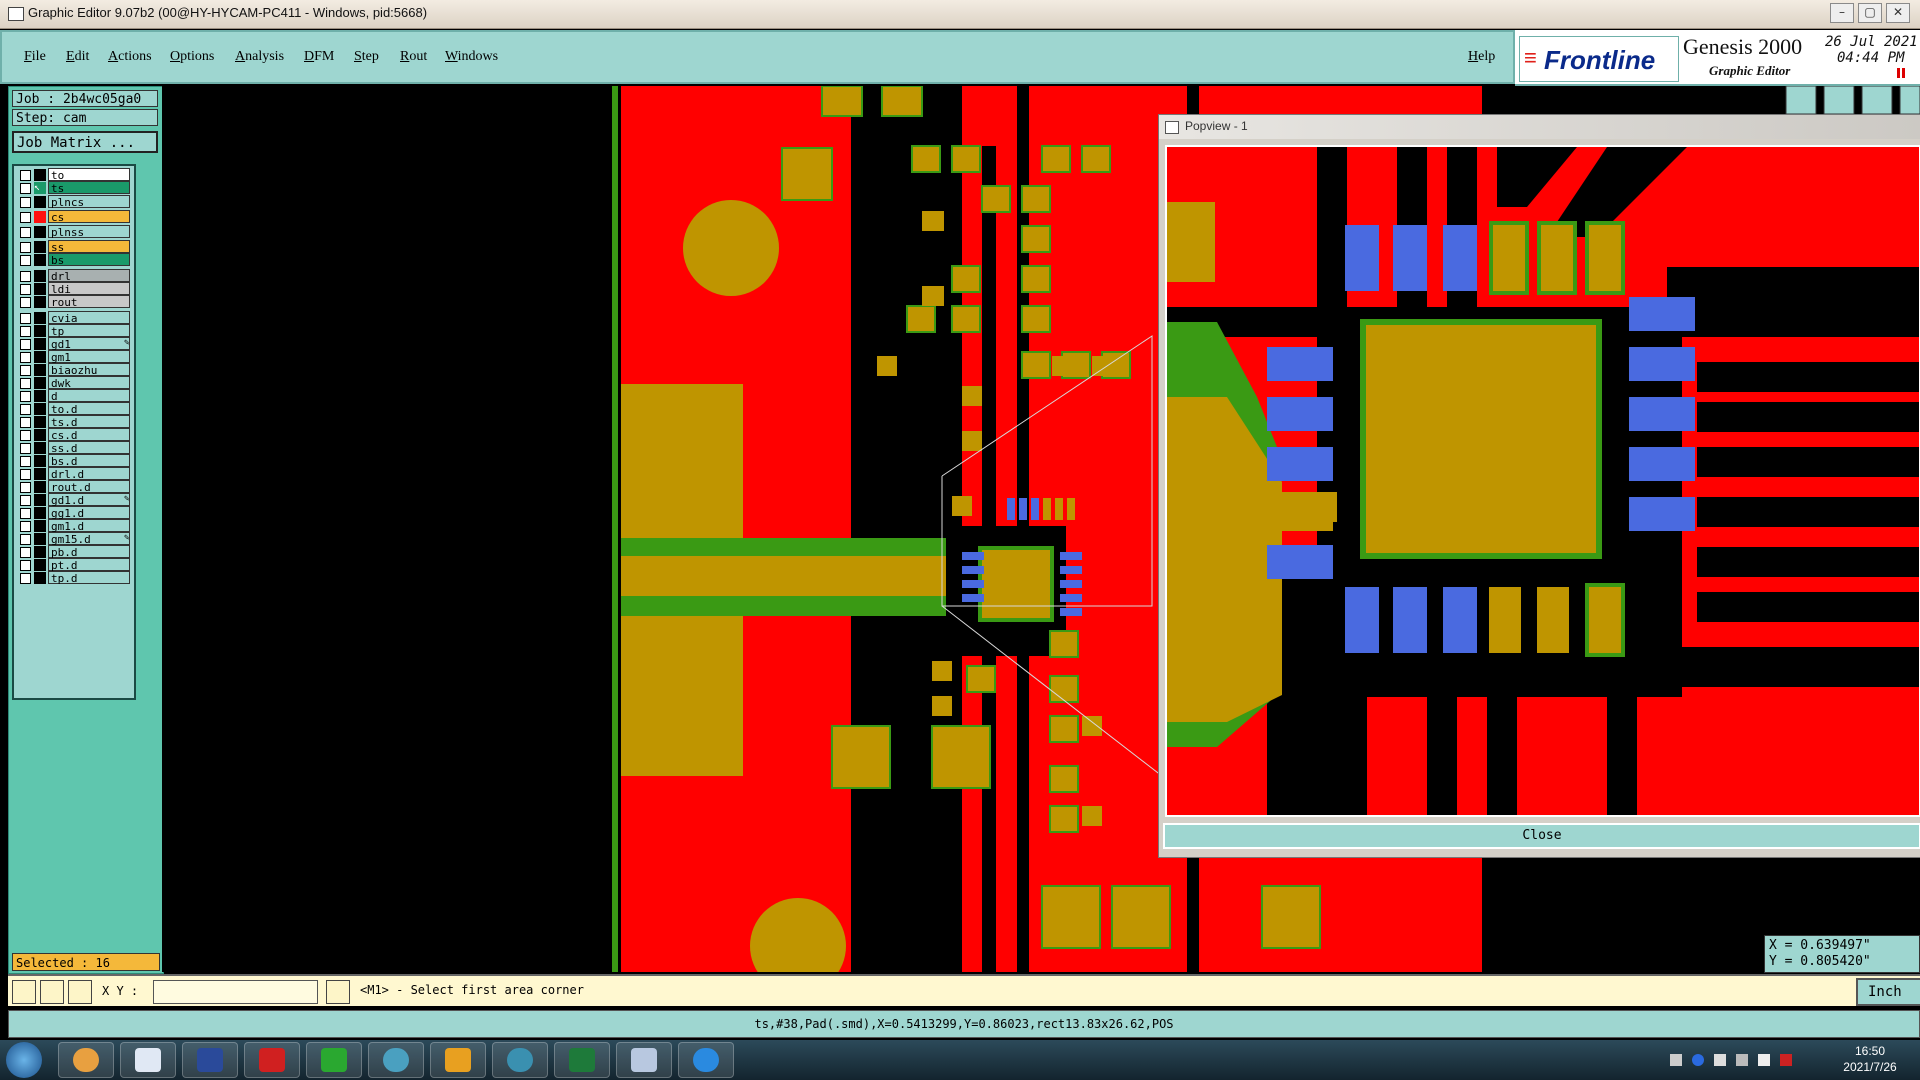  Describe the element at coordinates (89, 422) in the screenshot. I see `layer-name: ts.d` at that location.